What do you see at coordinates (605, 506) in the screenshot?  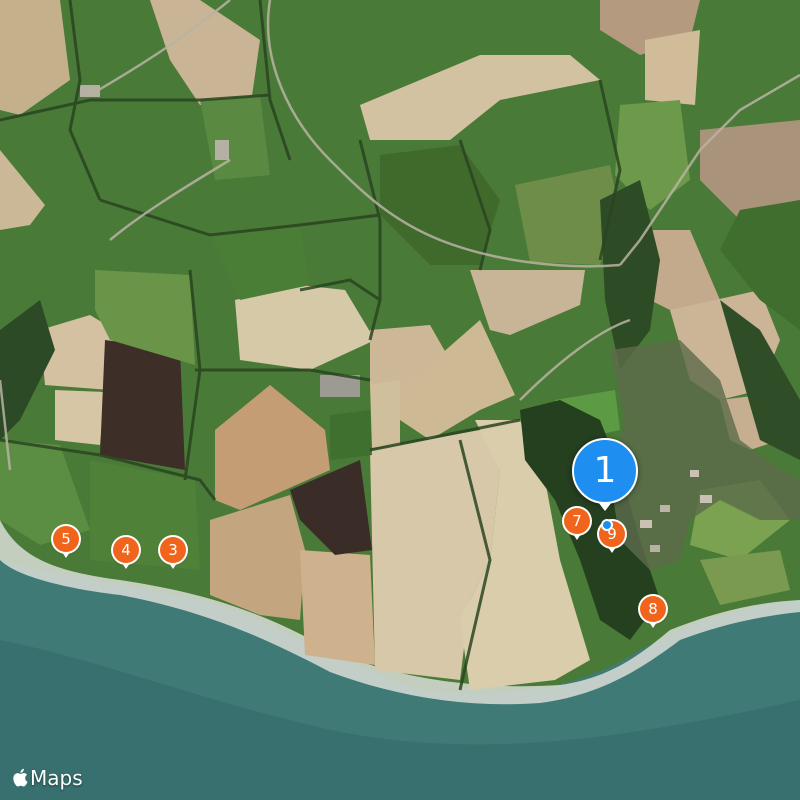 I see `selected-marker-pointer` at bounding box center [605, 506].